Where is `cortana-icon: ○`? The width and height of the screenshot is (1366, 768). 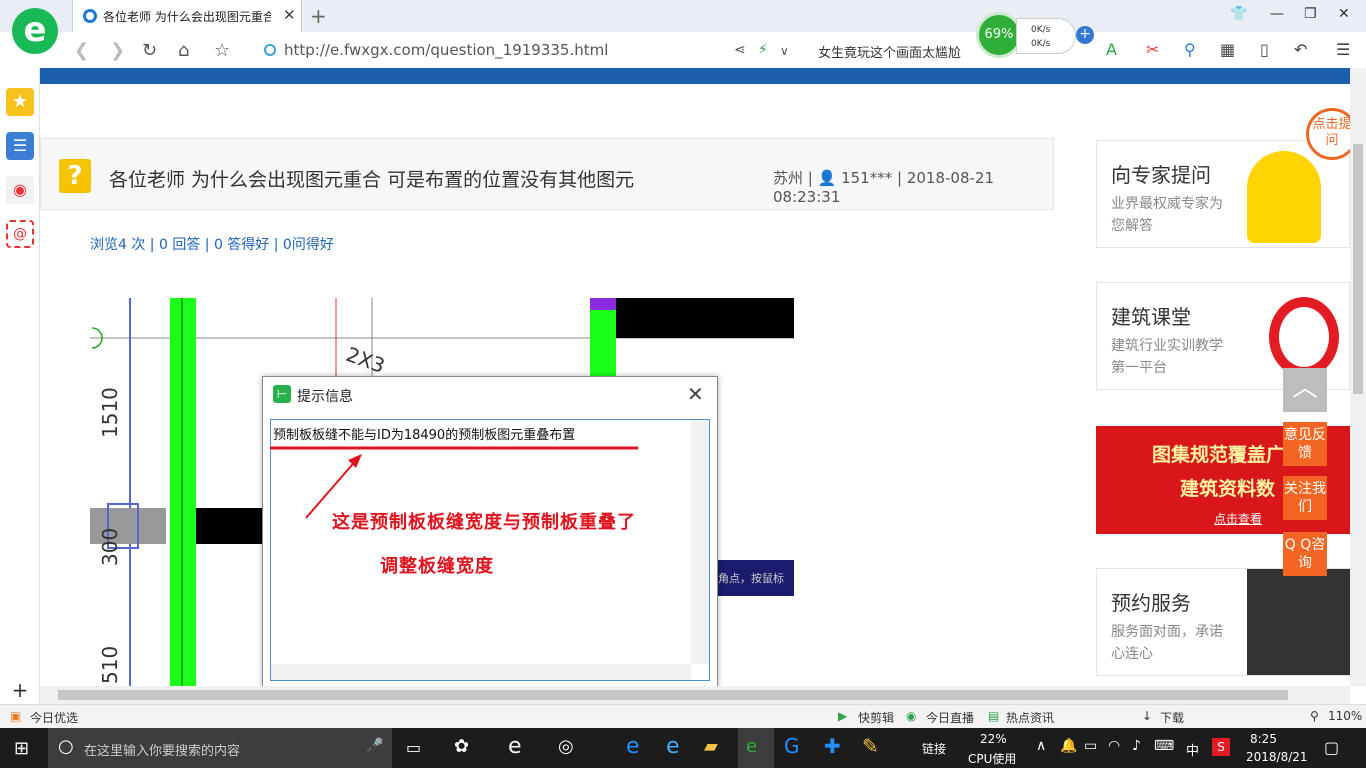 cortana-icon: ○ is located at coordinates (66, 746).